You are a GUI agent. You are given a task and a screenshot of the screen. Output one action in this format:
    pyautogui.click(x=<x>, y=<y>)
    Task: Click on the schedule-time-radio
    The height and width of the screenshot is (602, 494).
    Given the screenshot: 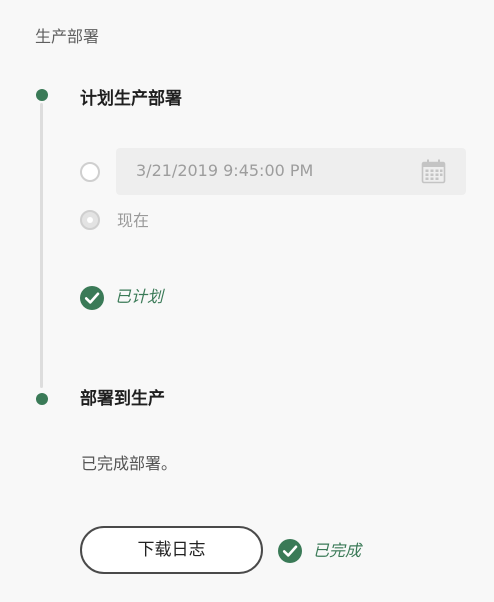 What is the action you would take?
    pyautogui.click(x=90, y=172)
    